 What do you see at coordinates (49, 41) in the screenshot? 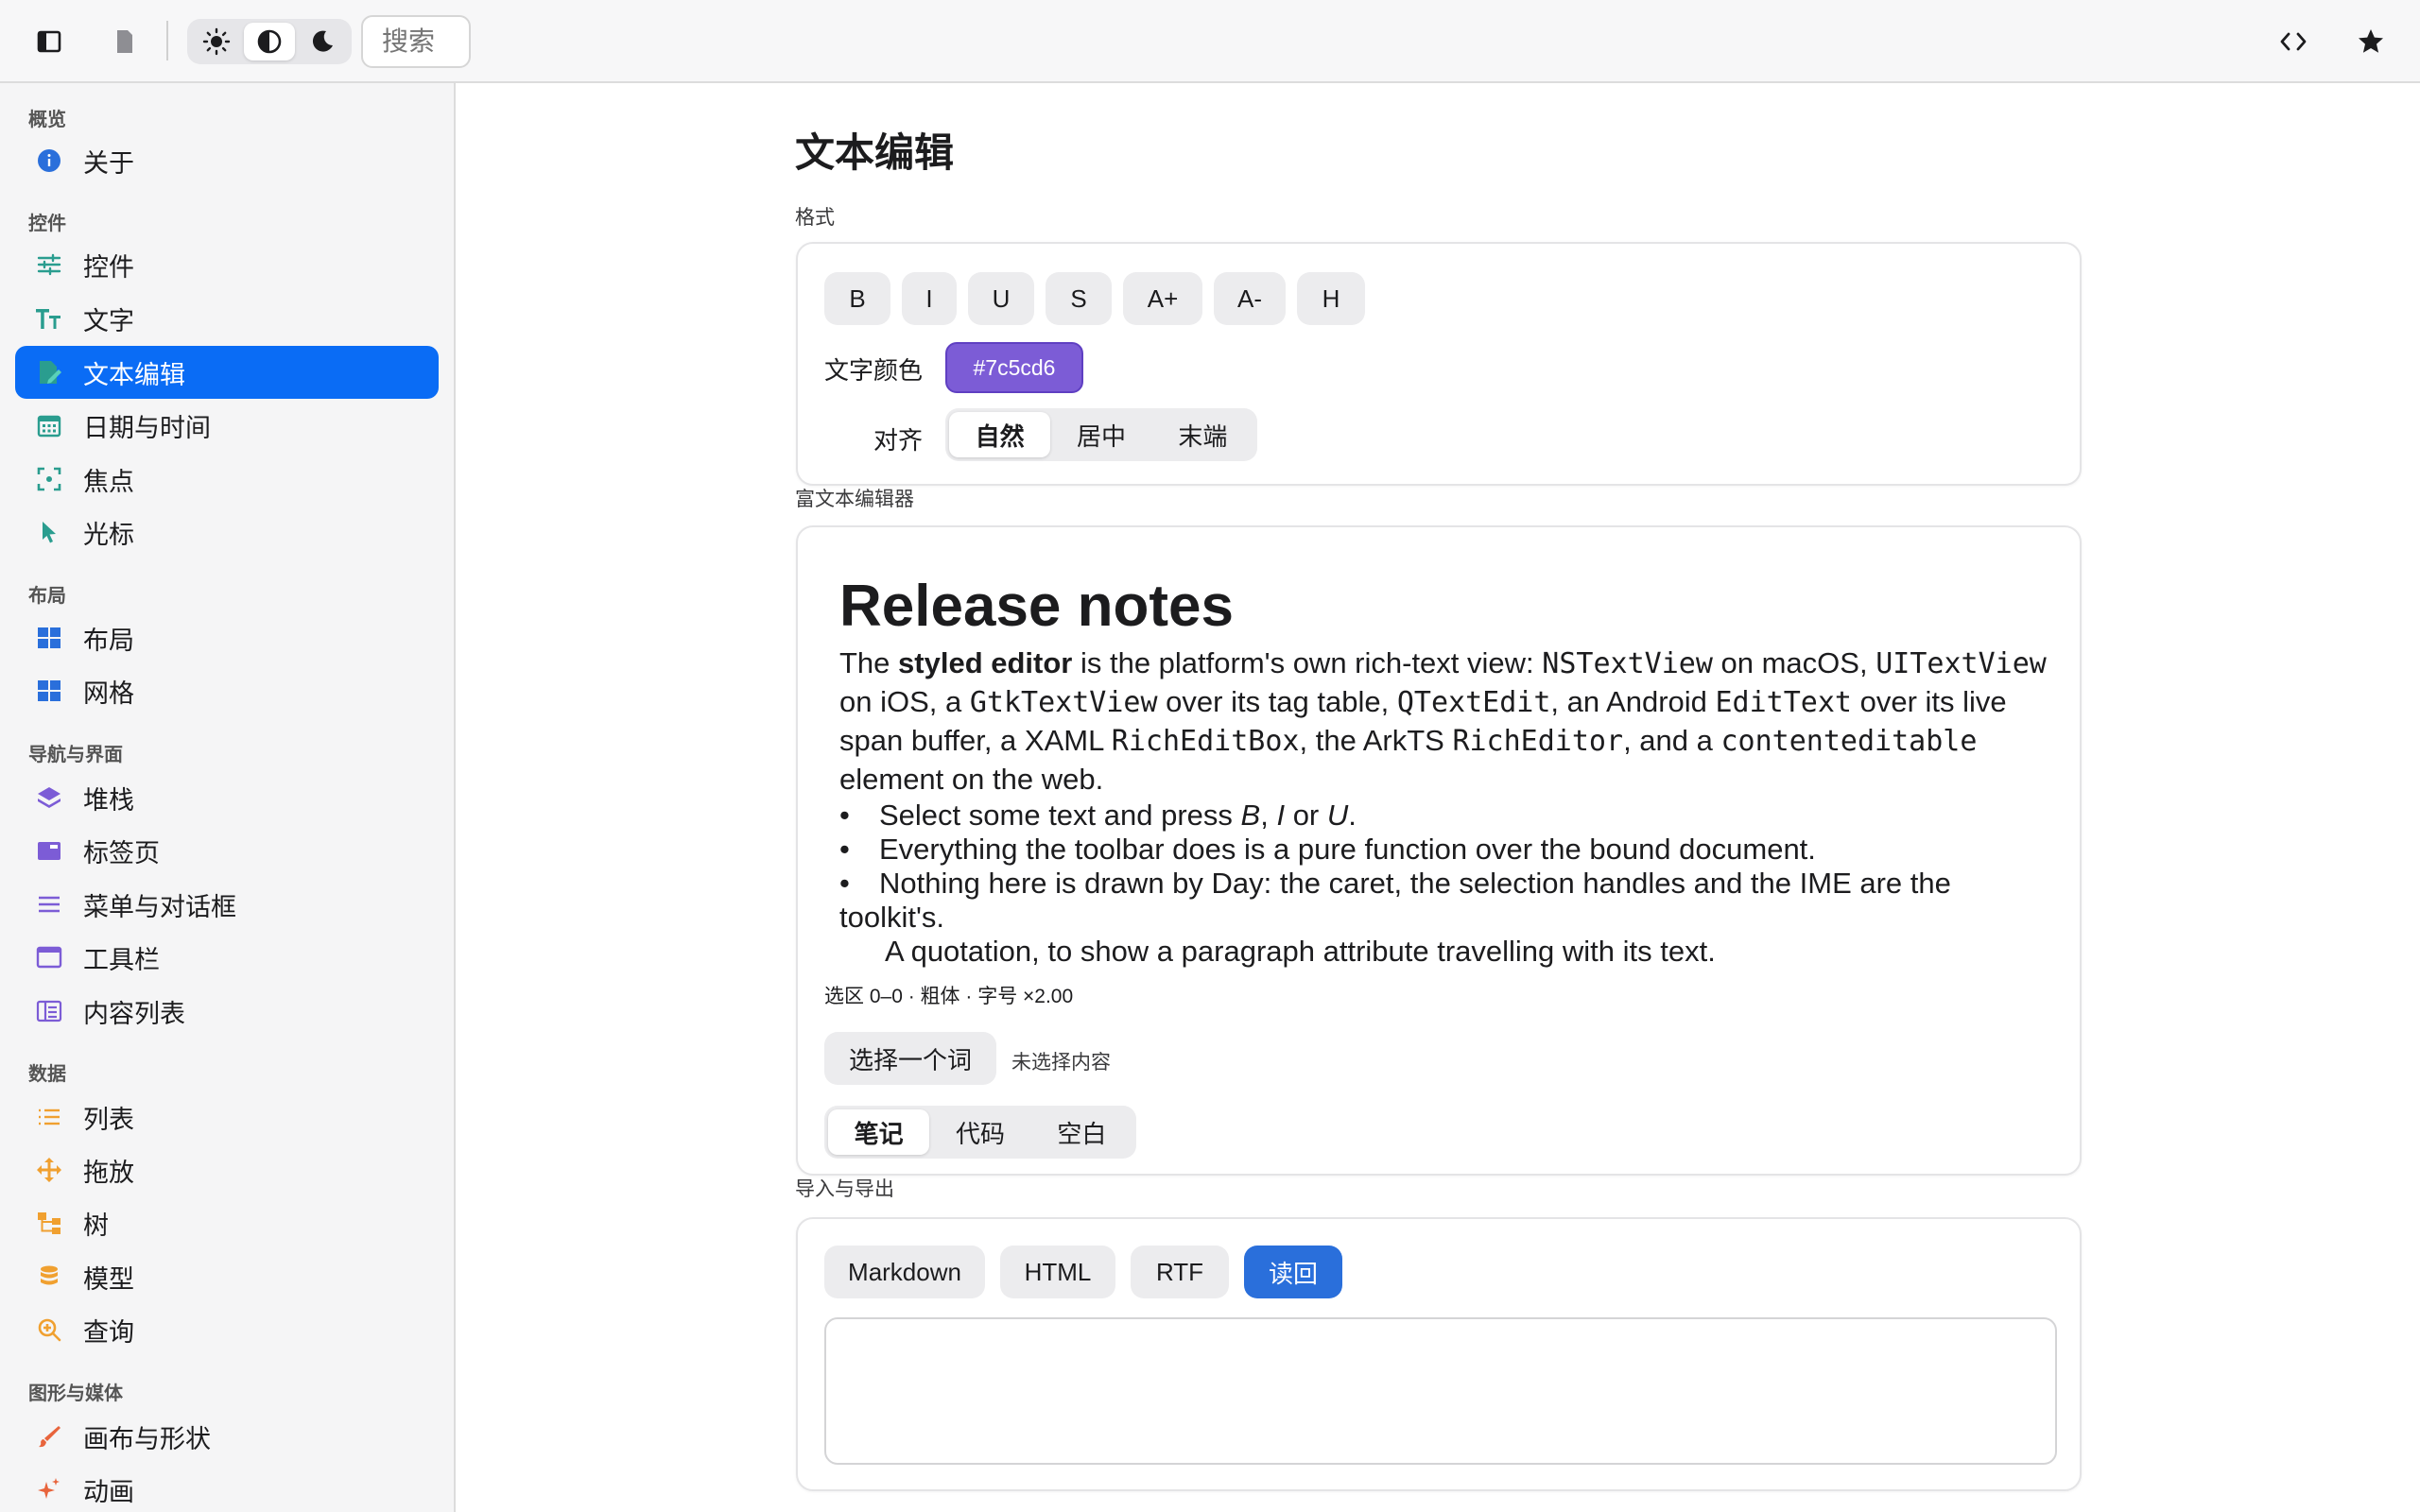
I see `sidebar-toggle-icon` at bounding box center [49, 41].